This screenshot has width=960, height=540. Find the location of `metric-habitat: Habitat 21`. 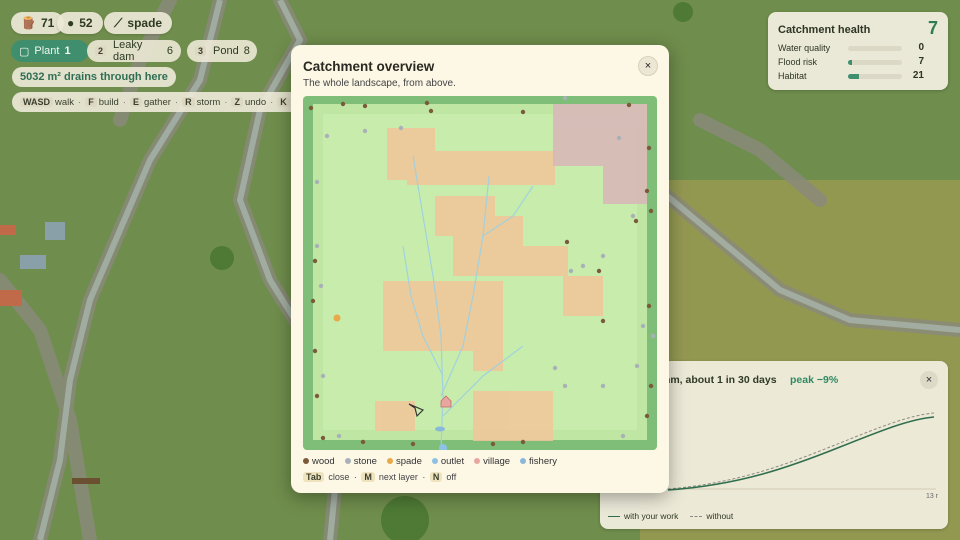

metric-habitat: Habitat 21 is located at coordinates (858, 76).